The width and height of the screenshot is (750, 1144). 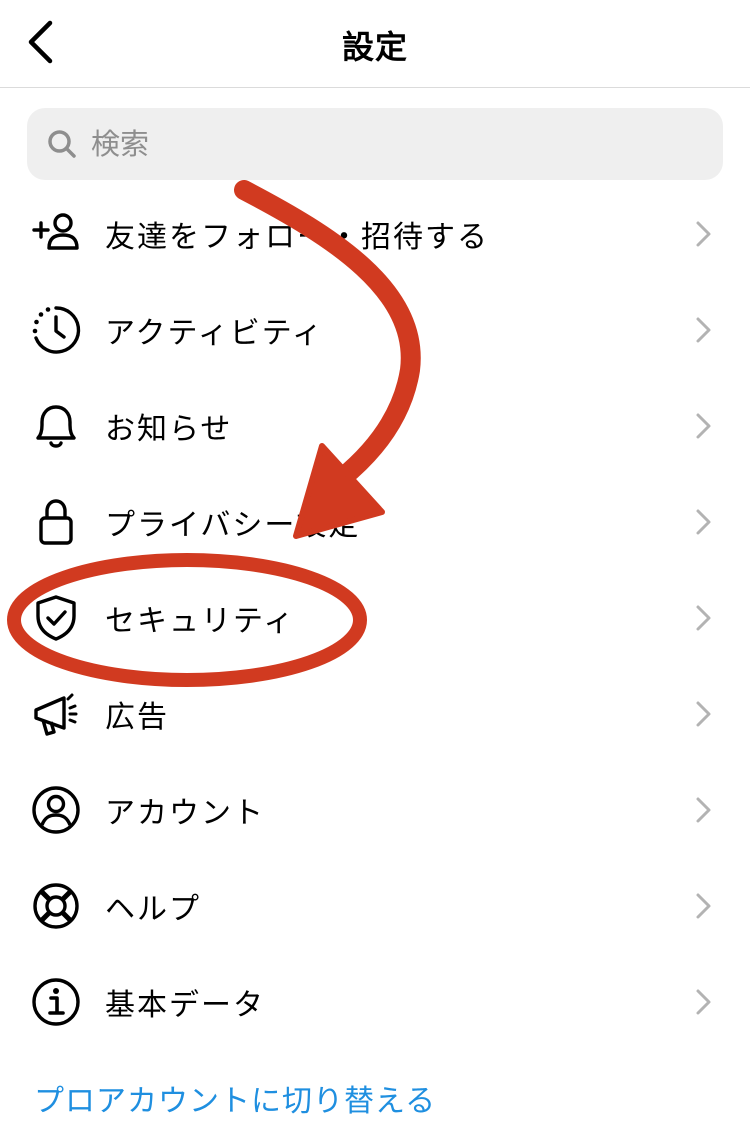 I want to click on shield-check-icon, so click(x=56, y=618).